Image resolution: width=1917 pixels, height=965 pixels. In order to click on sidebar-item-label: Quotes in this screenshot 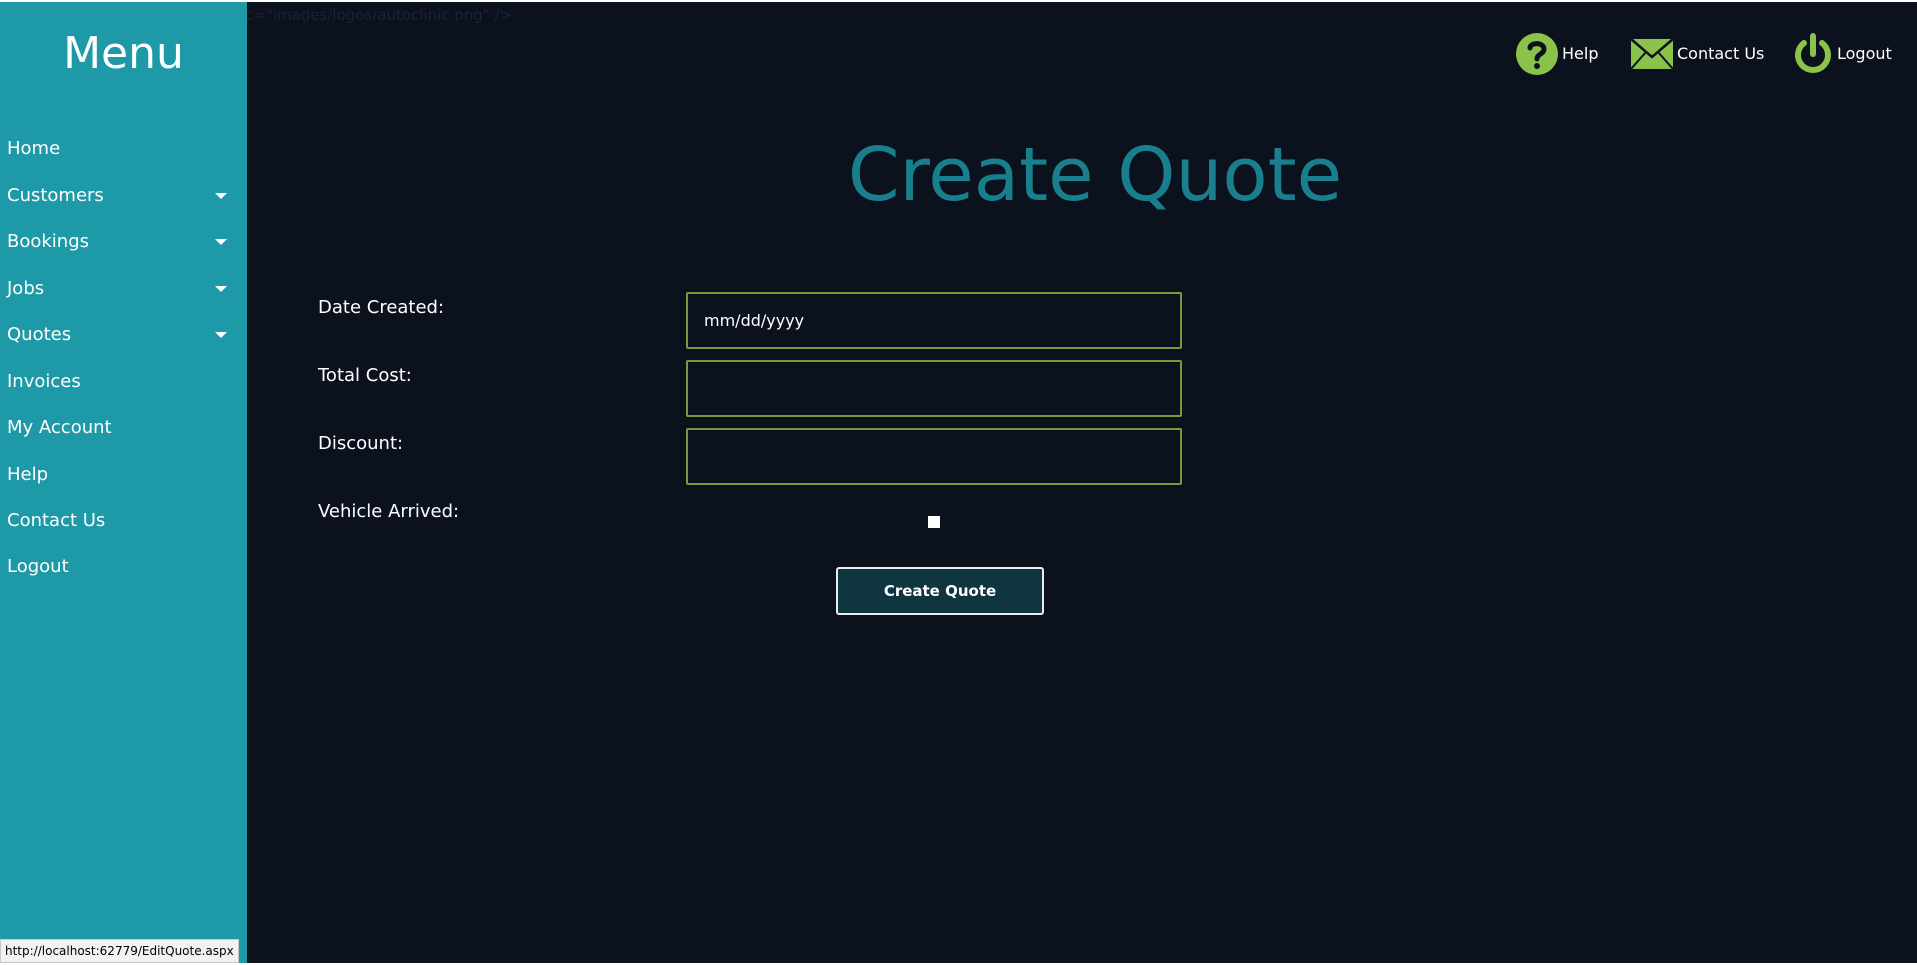, I will do `click(39, 334)`.